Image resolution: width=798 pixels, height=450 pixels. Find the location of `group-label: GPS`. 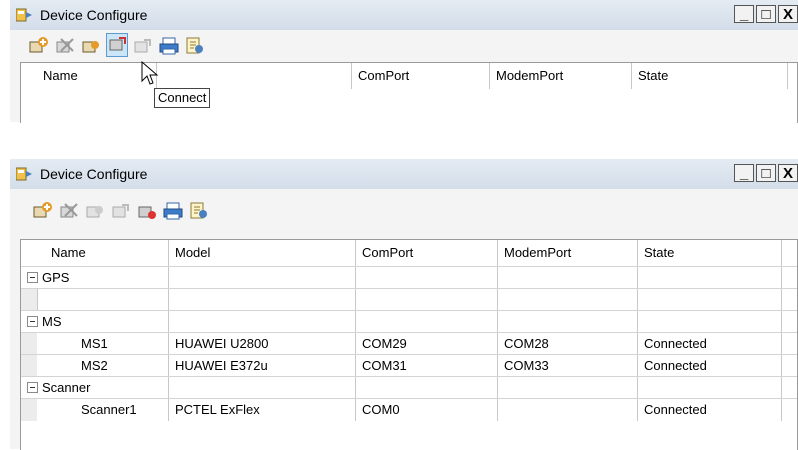

group-label: GPS is located at coordinates (56, 277).